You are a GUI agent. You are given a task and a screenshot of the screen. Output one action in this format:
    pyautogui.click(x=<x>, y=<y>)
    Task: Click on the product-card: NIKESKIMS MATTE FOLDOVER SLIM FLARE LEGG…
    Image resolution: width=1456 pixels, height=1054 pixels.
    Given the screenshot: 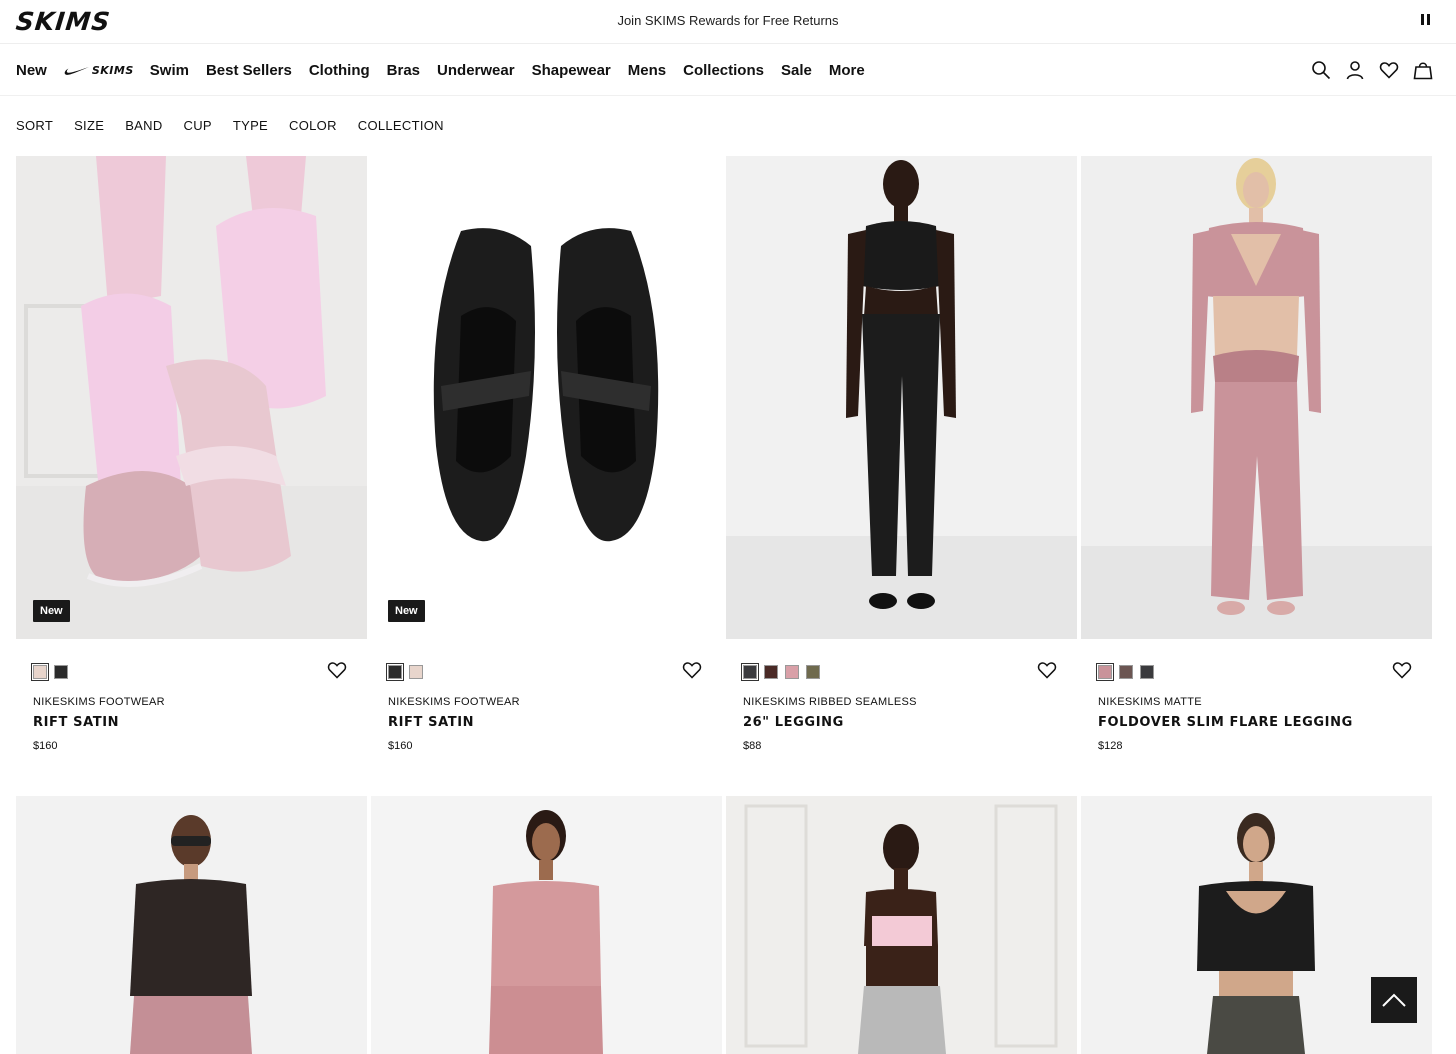 What is the action you would take?
    pyautogui.click(x=1256, y=454)
    